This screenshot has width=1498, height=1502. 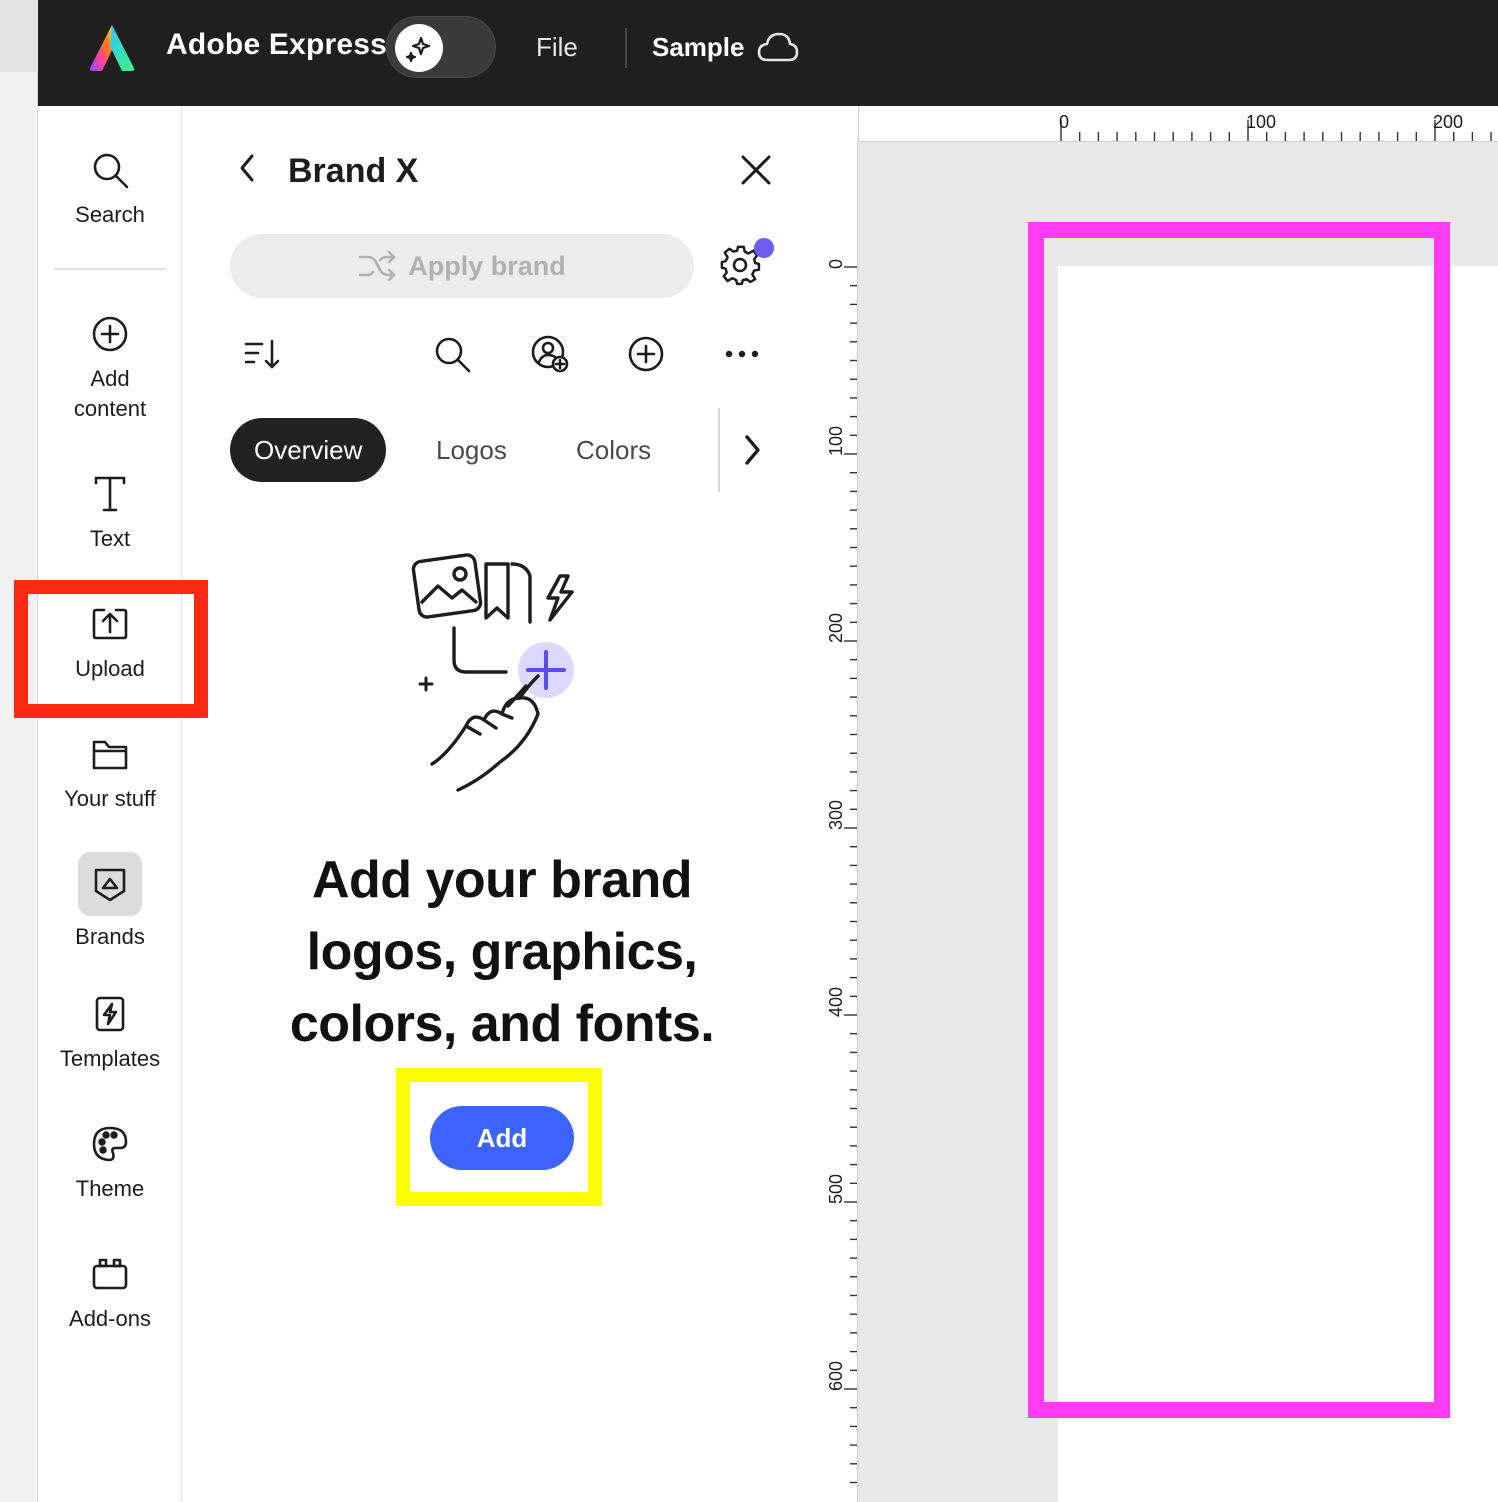 I want to click on ruler-left: 0 100 200 300 400 500 600, so click(x=840, y=822).